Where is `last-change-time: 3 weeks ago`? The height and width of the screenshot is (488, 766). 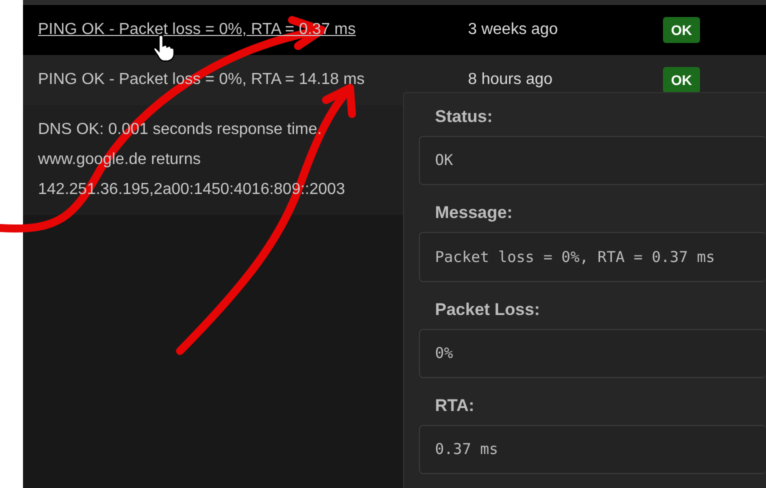 last-change-time: 3 weeks ago is located at coordinates (513, 30).